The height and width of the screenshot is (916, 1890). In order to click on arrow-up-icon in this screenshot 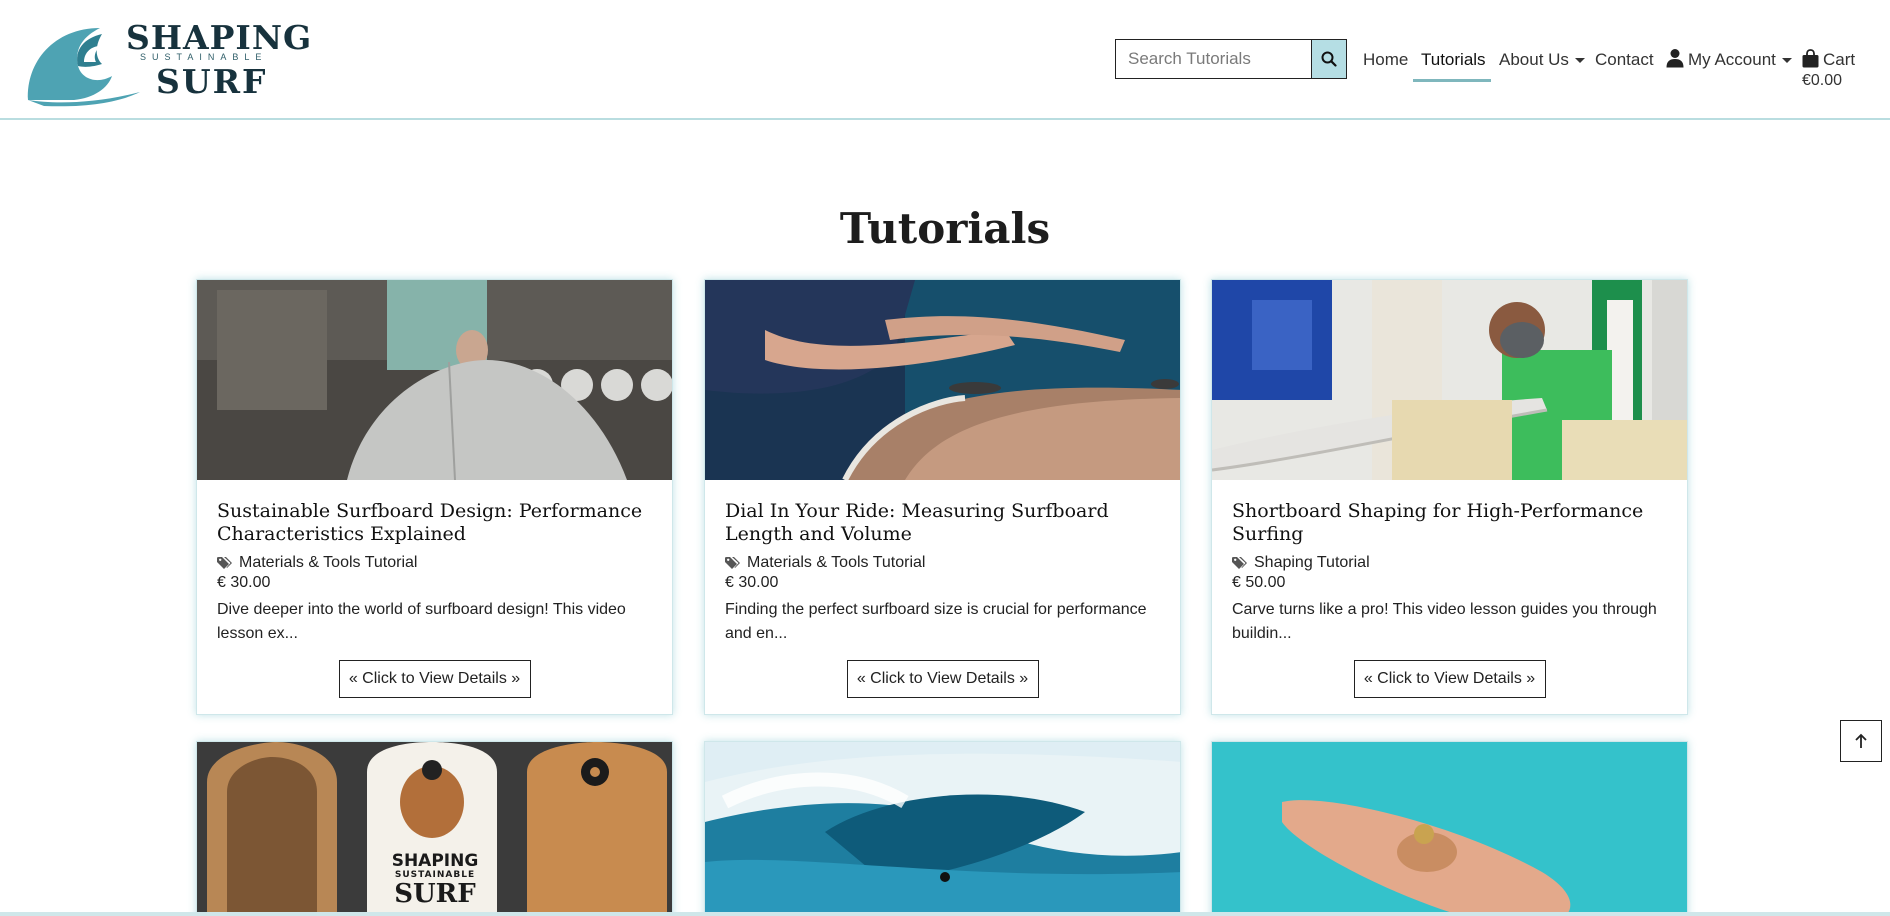, I will do `click(1861, 740)`.